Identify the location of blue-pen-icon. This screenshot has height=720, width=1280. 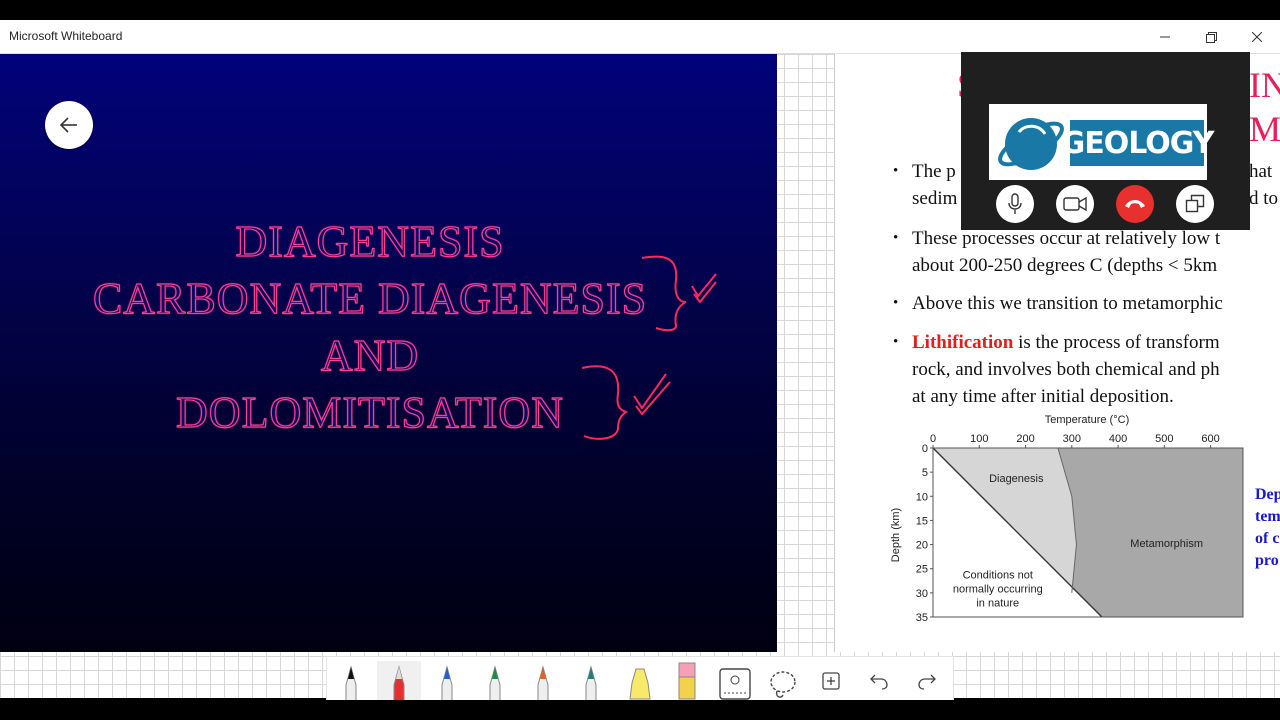
(447, 683).